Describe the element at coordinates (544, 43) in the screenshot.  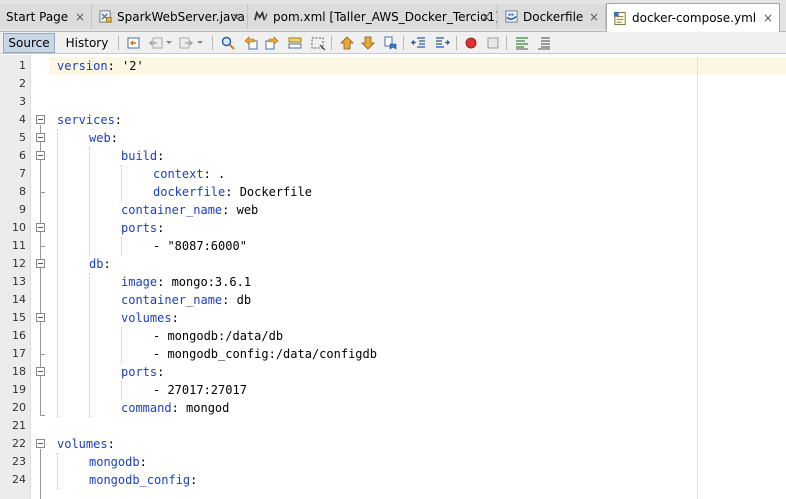
I see `uncomment-icon` at that location.